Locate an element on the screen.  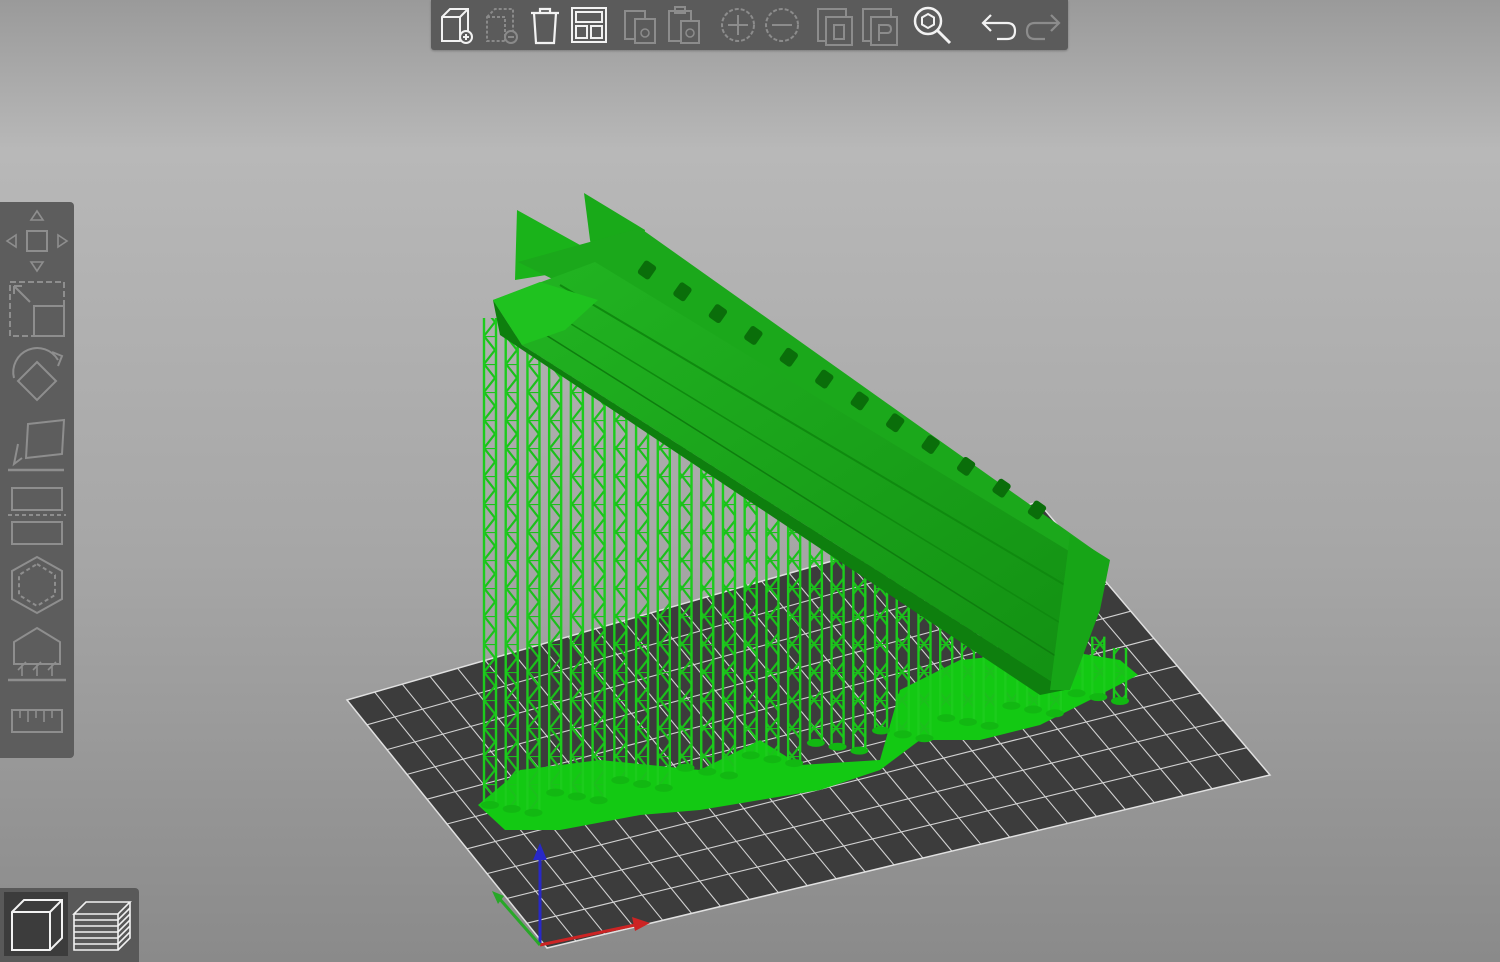
paste-icon is located at coordinates (685, 25).